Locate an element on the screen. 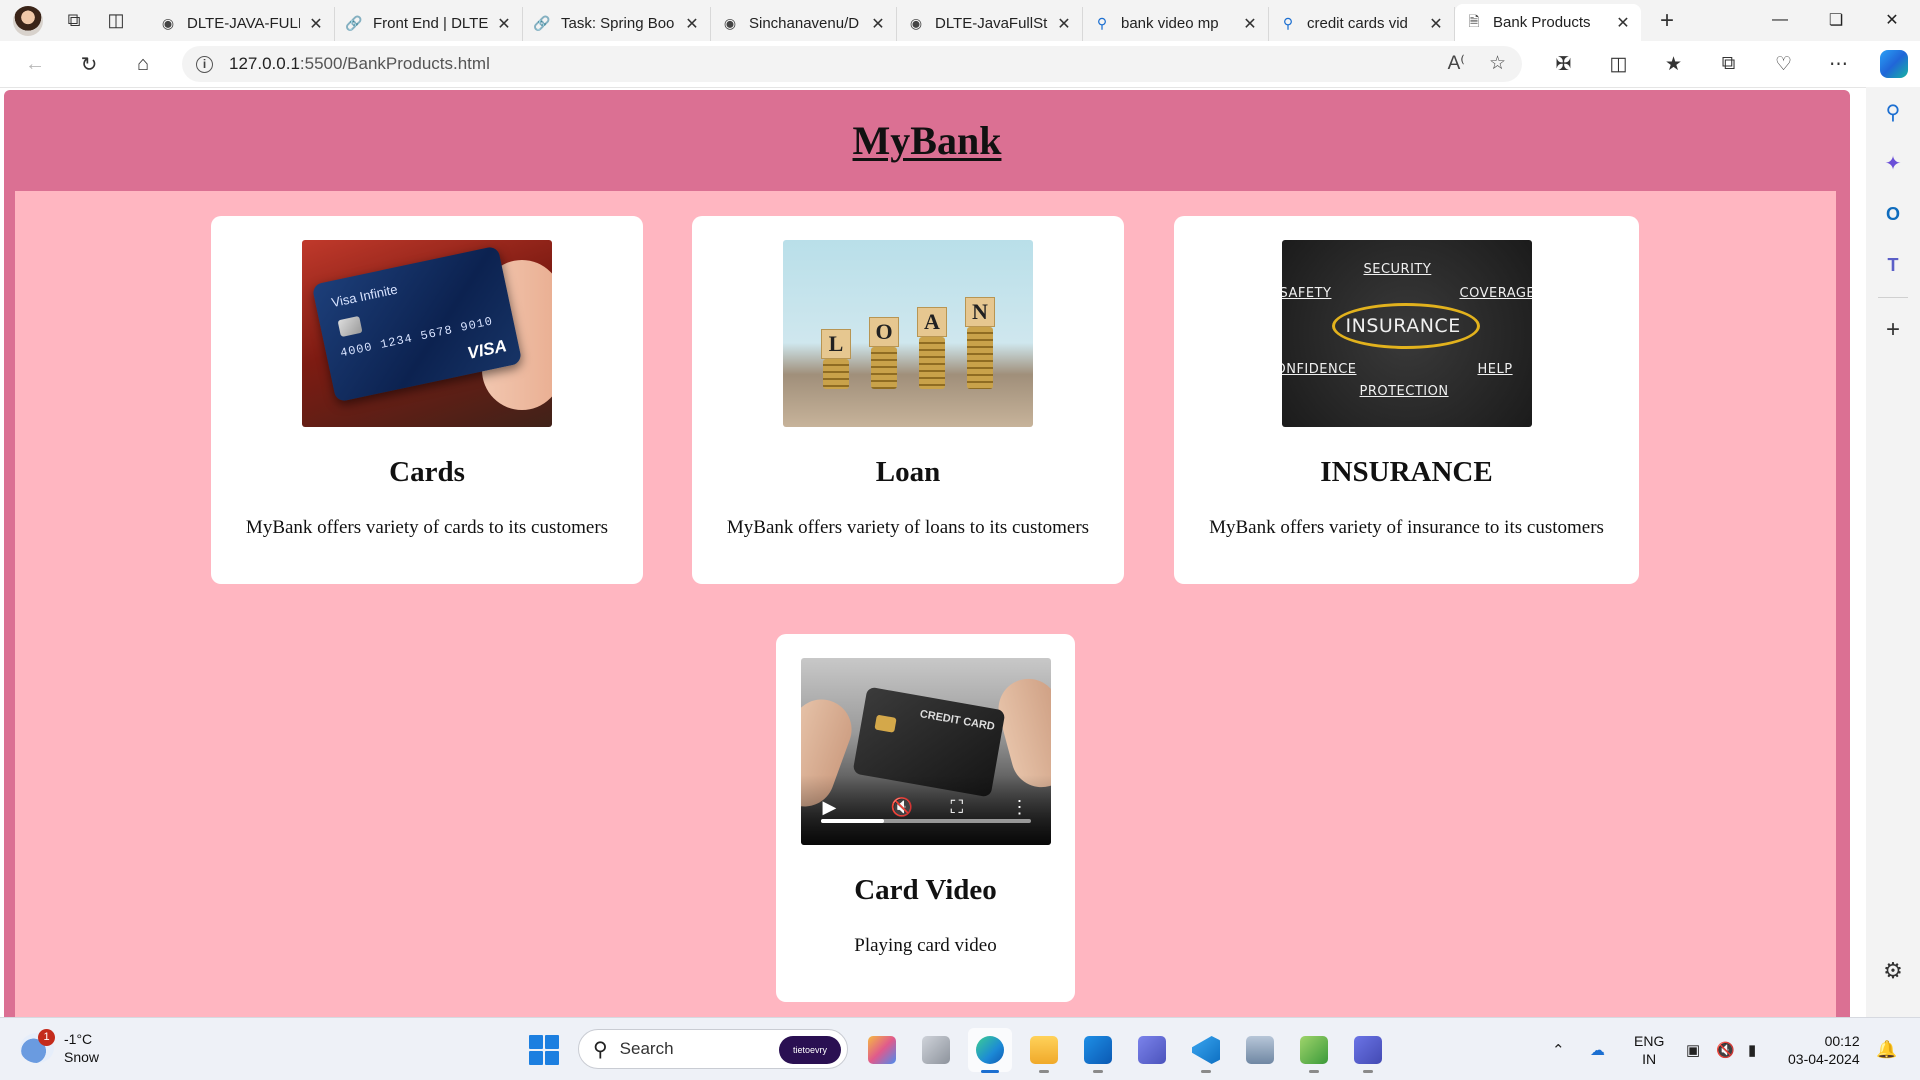 The width and height of the screenshot is (1920, 1080). database-app-icon is located at coordinates (1260, 1050).